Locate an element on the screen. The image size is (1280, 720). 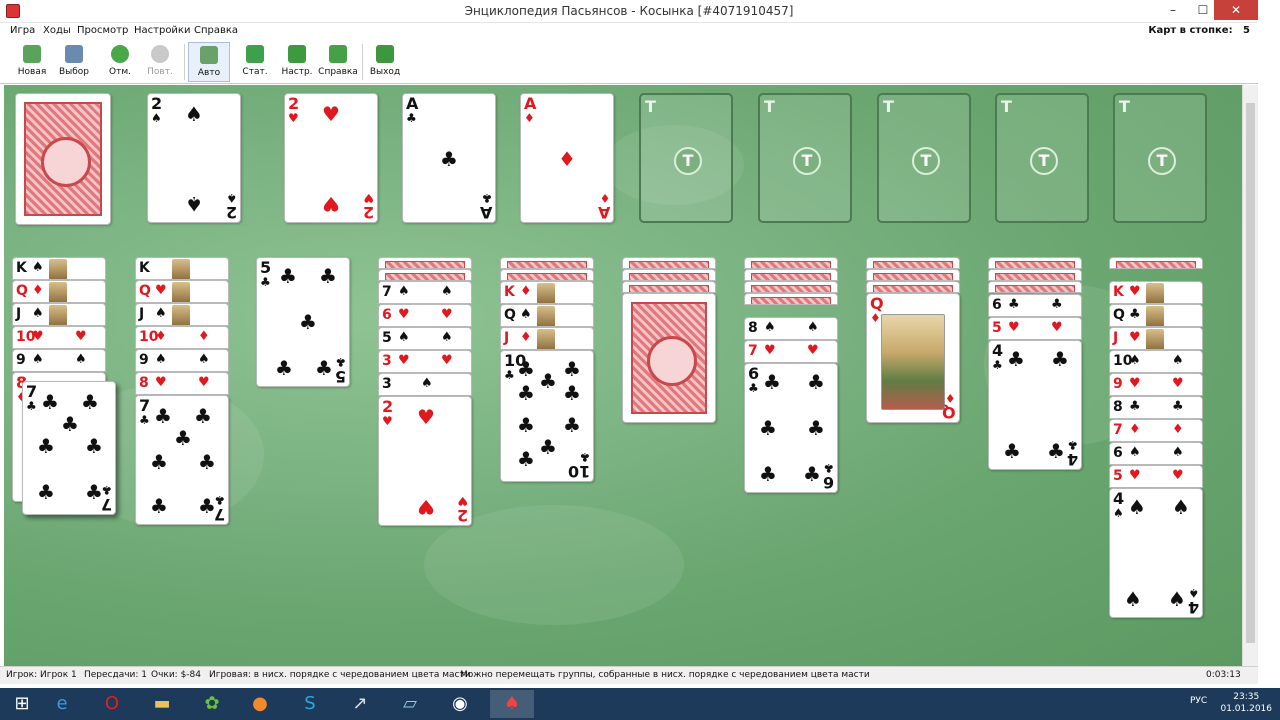
redo-button: Повт. is located at coordinates (160, 62).